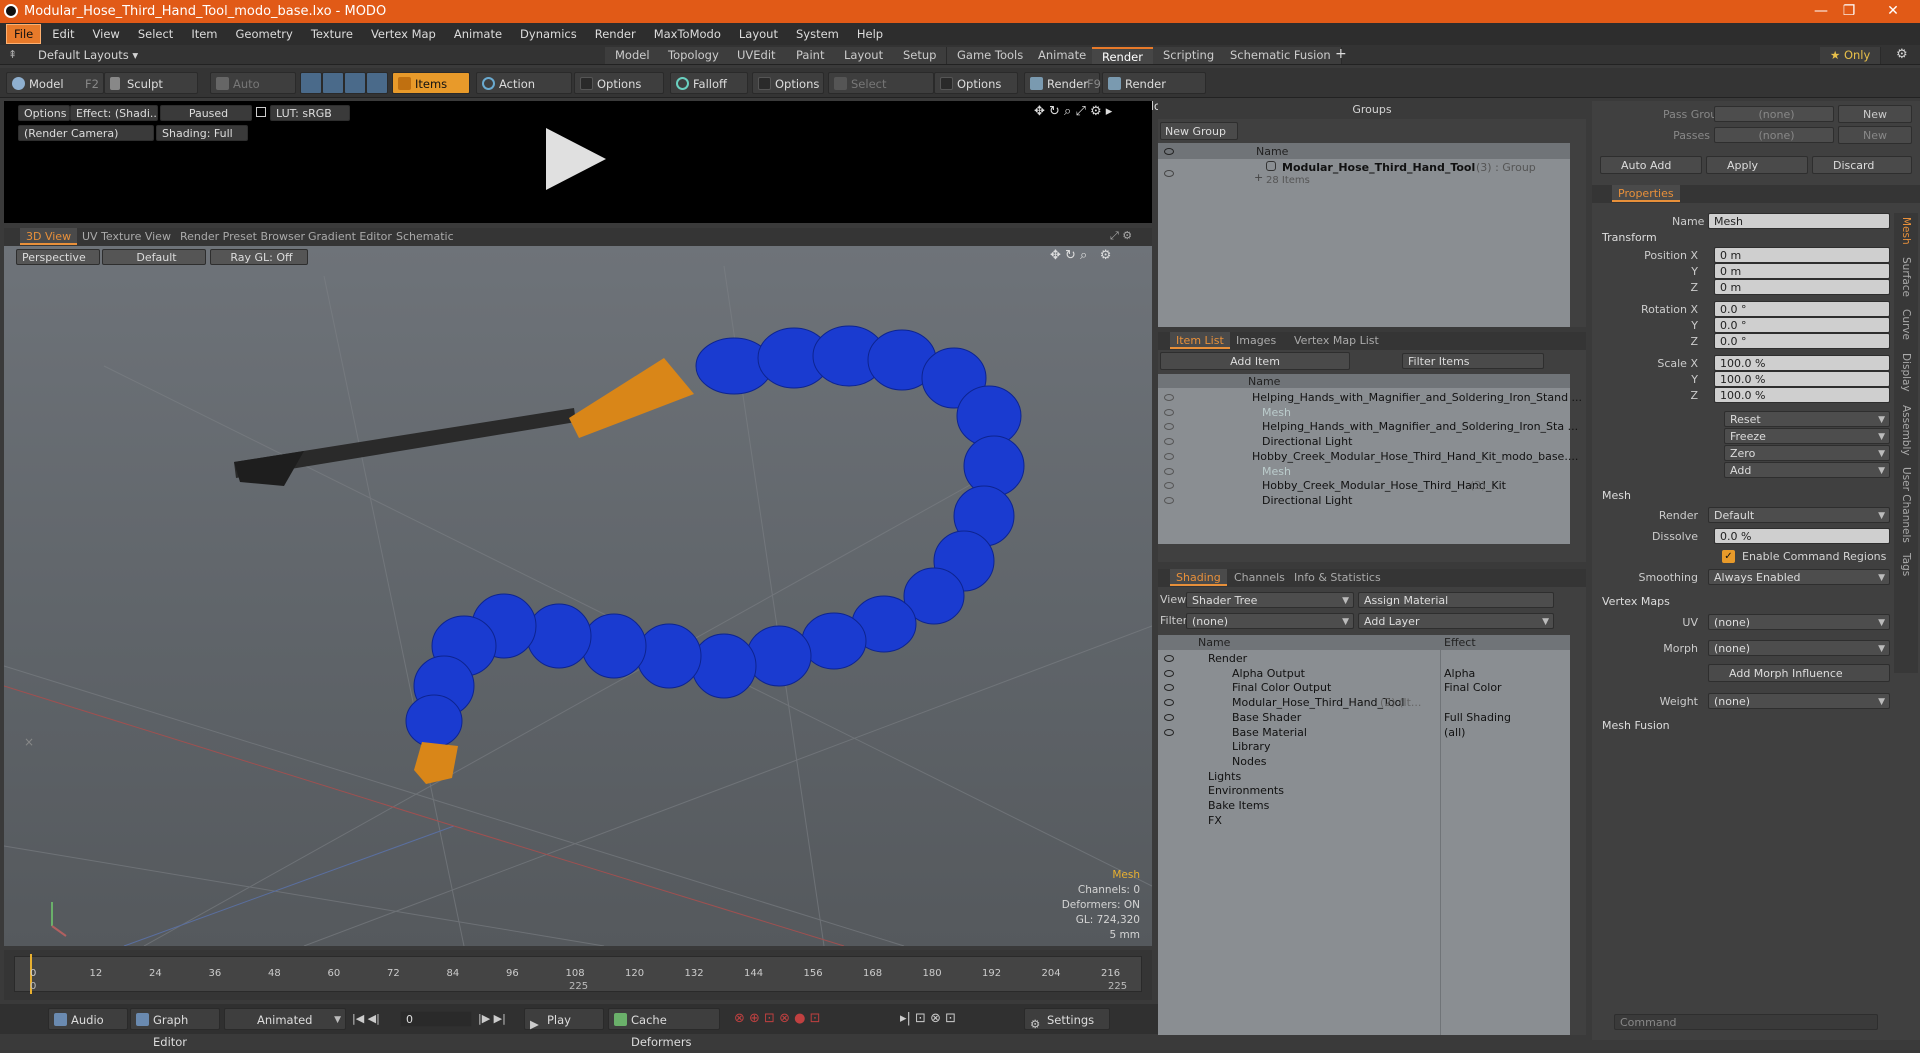 Image resolution: width=1920 pixels, height=1053 pixels. Describe the element at coordinates (332, 34) in the screenshot. I see `menu-texture: Texture` at that location.